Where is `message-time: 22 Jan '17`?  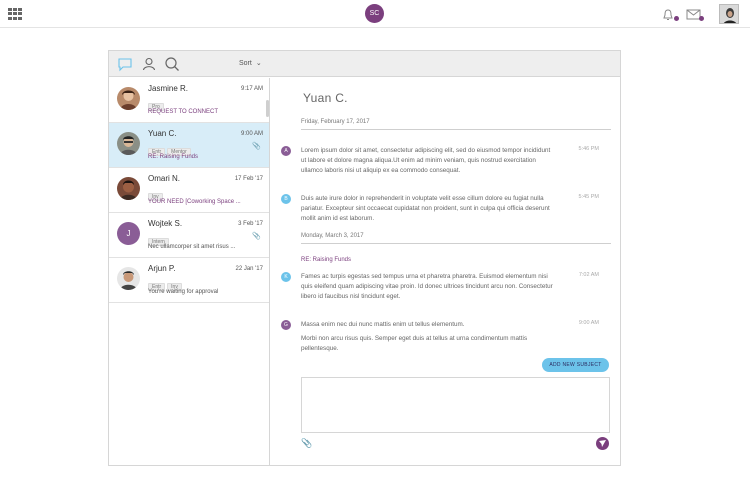 message-time: 22 Jan '17 is located at coordinates (249, 269).